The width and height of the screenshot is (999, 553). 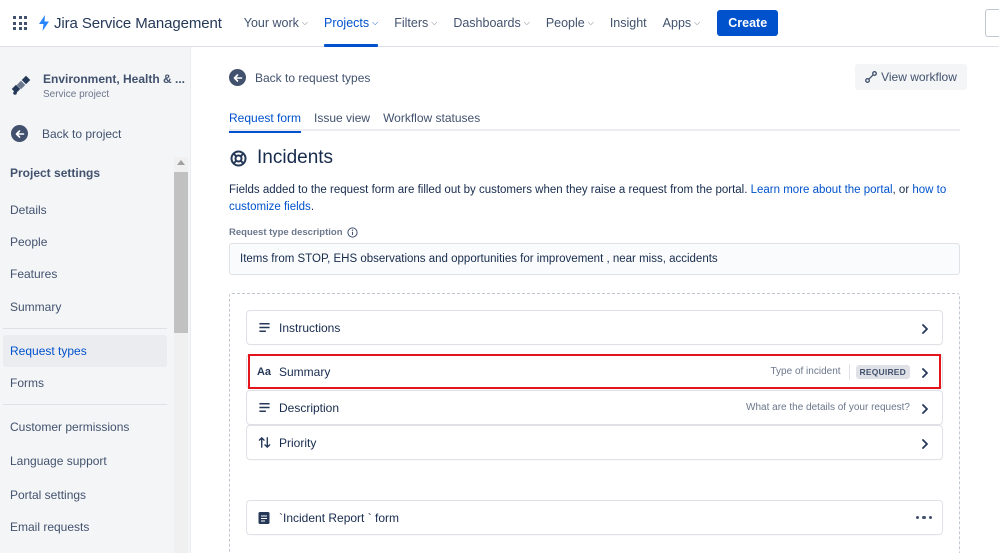 I want to click on info-icon, so click(x=352, y=232).